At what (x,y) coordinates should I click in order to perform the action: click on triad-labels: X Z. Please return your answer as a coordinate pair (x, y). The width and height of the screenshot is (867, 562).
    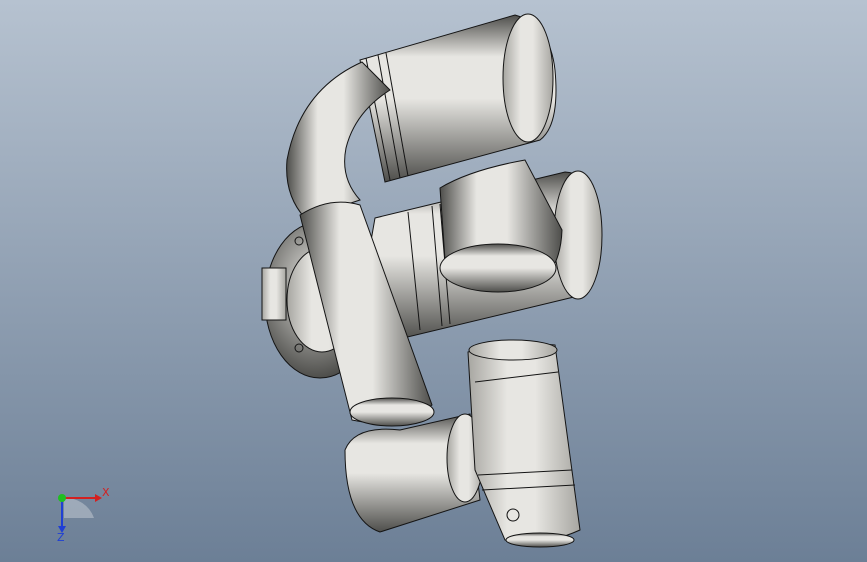
    Looking at the image, I should click on (80, 513).